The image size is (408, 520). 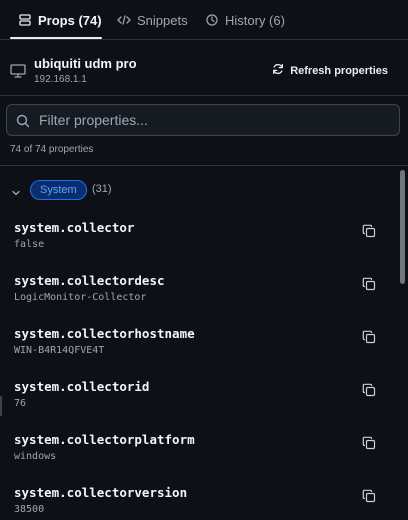 What do you see at coordinates (102, 189) in the screenshot?
I see `group-count: (31)` at bounding box center [102, 189].